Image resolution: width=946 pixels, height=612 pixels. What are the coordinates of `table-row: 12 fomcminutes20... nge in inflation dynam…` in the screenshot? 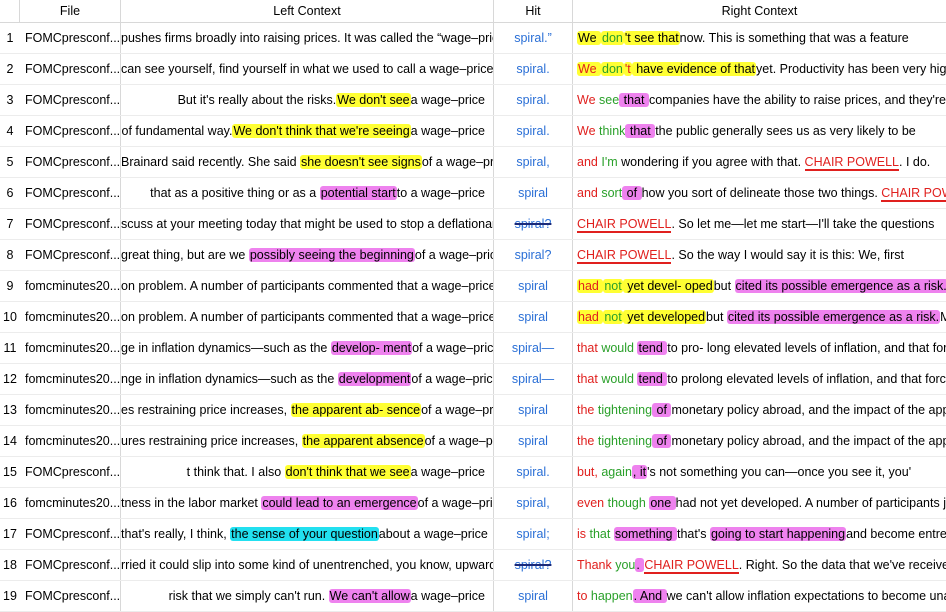 It's located at (473, 379).